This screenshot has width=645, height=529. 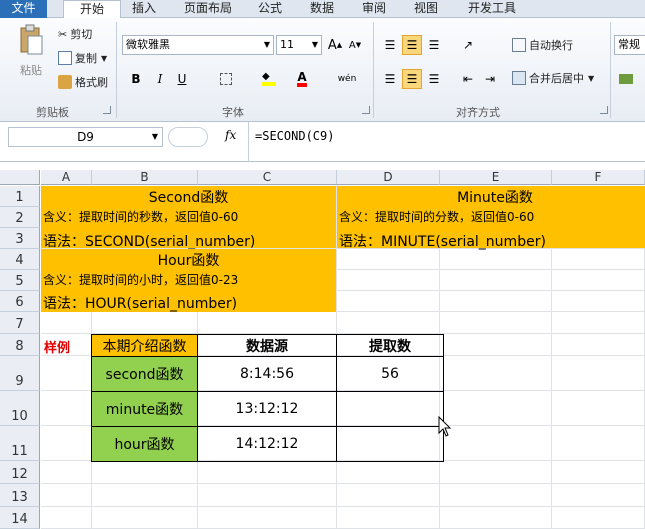 I want to click on select-all-corner, so click(x=20, y=177).